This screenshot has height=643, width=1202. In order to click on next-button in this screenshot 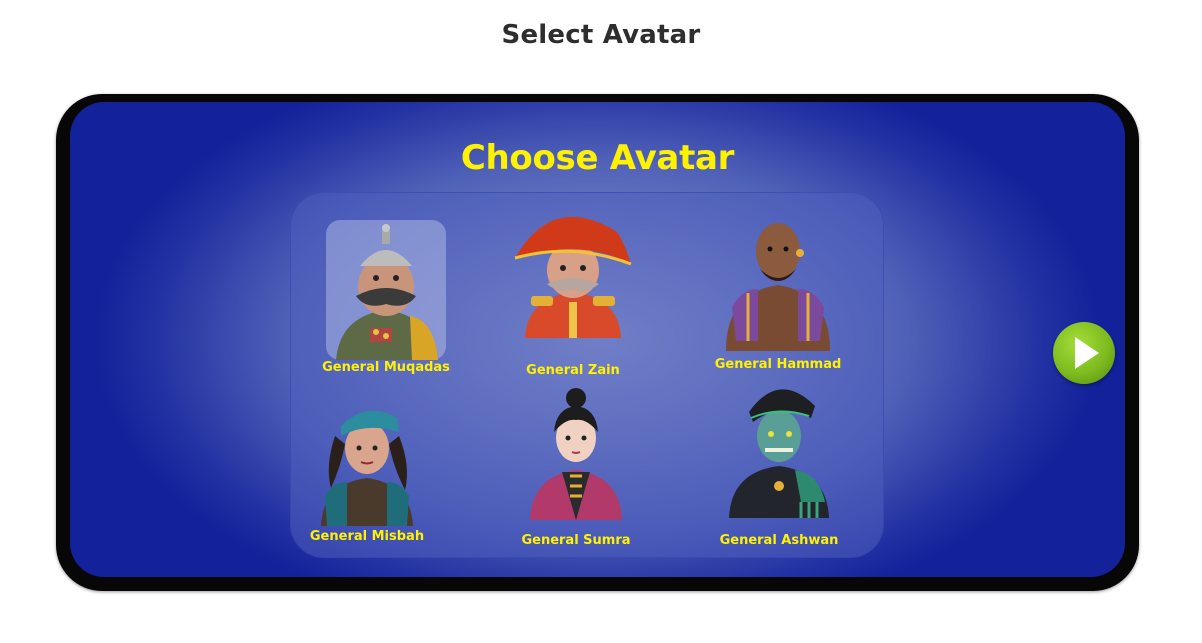, I will do `click(1084, 353)`.